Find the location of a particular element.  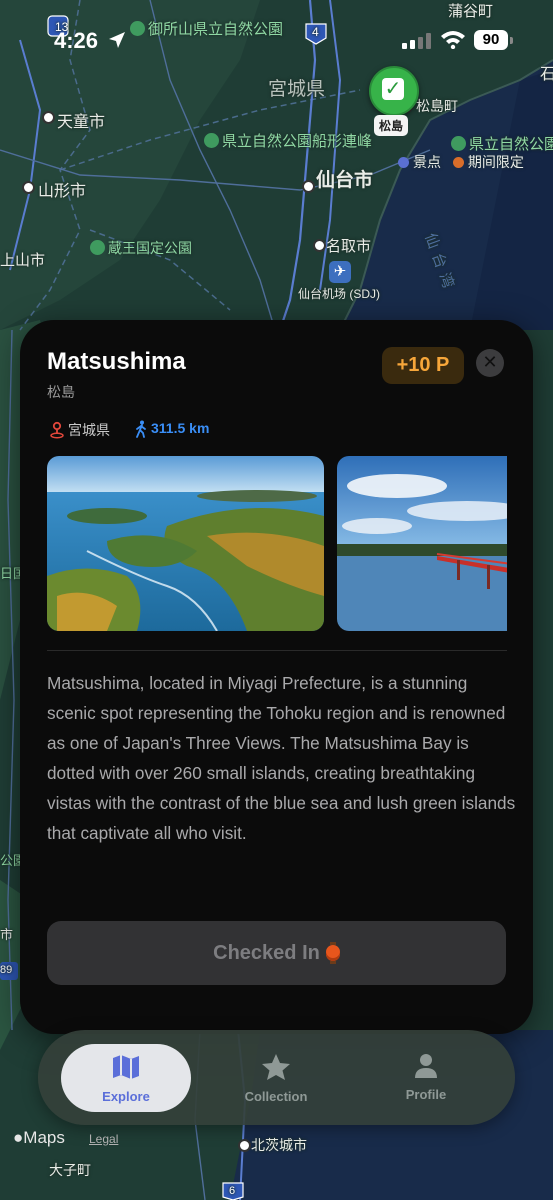

checkmark-icon: ✓ is located at coordinates (393, 89).